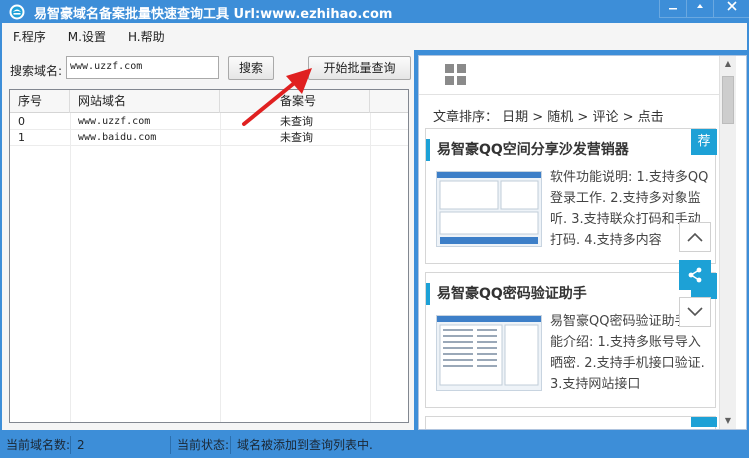 The width and height of the screenshot is (749, 458). Describe the element at coordinates (145, 101) in the screenshot. I see `column-header-domain: 网站域名` at that location.